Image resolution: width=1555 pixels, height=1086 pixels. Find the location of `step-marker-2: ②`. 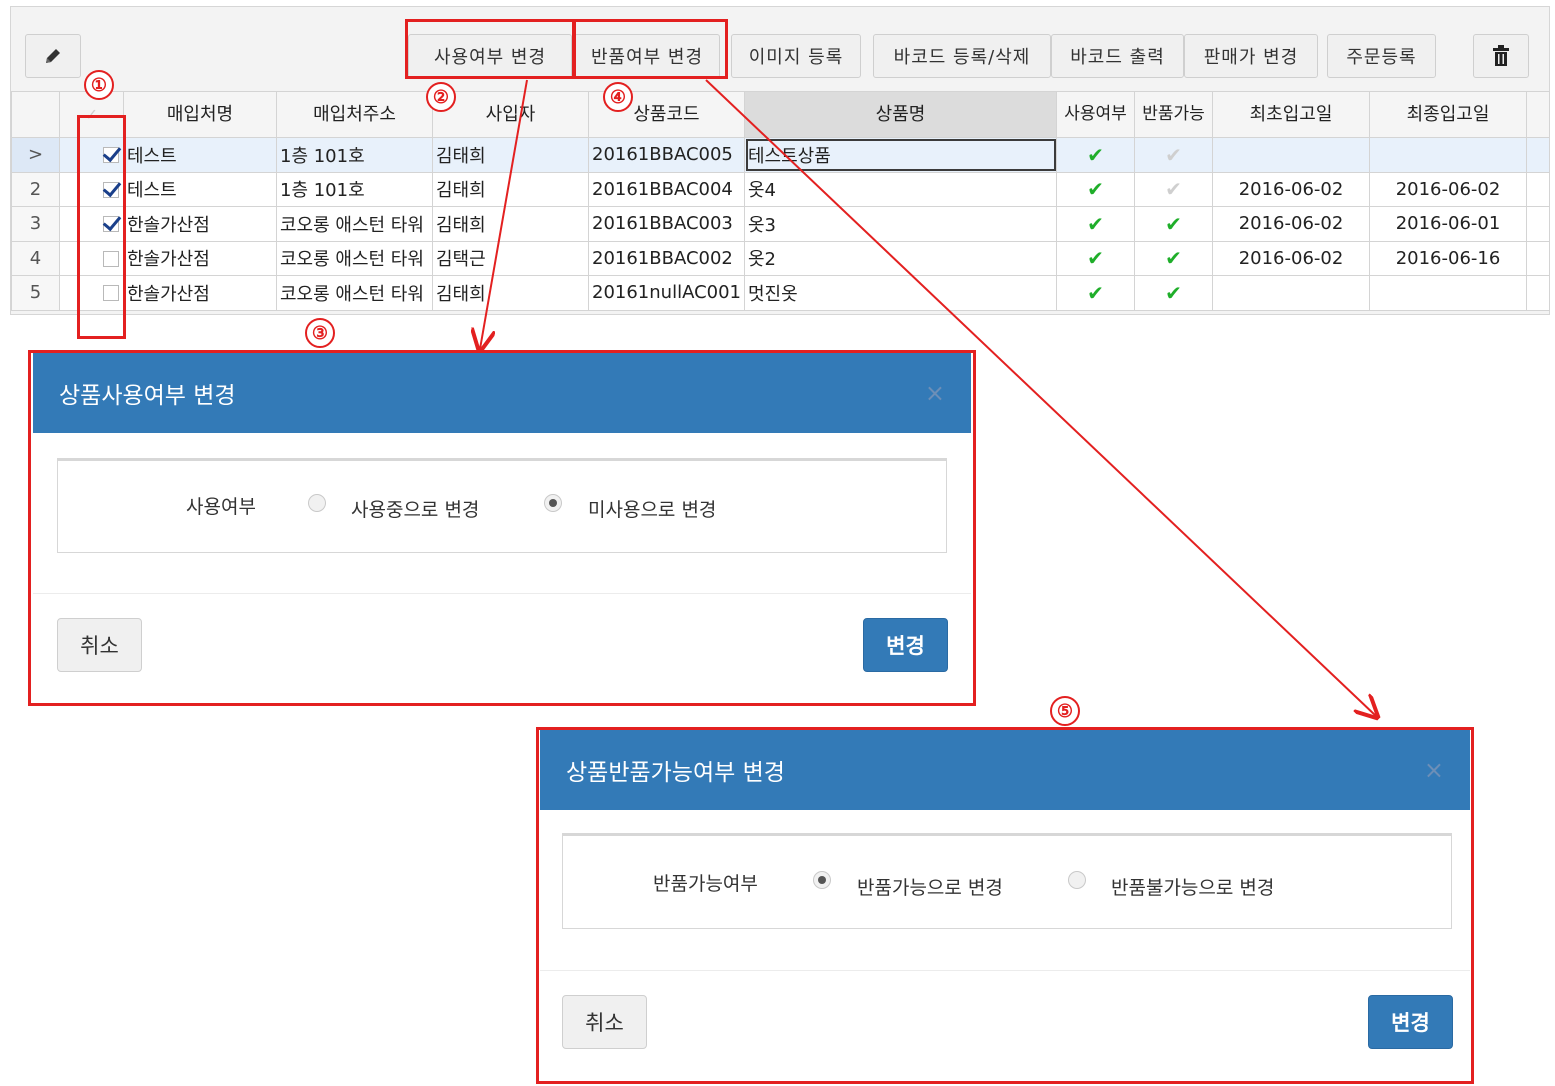

step-marker-2: ② is located at coordinates (441, 97).